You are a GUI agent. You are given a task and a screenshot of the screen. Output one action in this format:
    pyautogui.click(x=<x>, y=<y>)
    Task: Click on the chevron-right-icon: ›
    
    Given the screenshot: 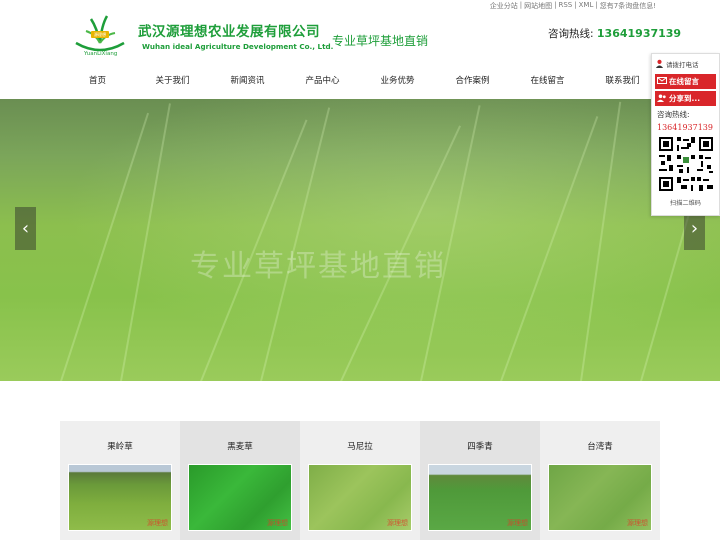 What is the action you would take?
    pyautogui.click(x=694, y=228)
    